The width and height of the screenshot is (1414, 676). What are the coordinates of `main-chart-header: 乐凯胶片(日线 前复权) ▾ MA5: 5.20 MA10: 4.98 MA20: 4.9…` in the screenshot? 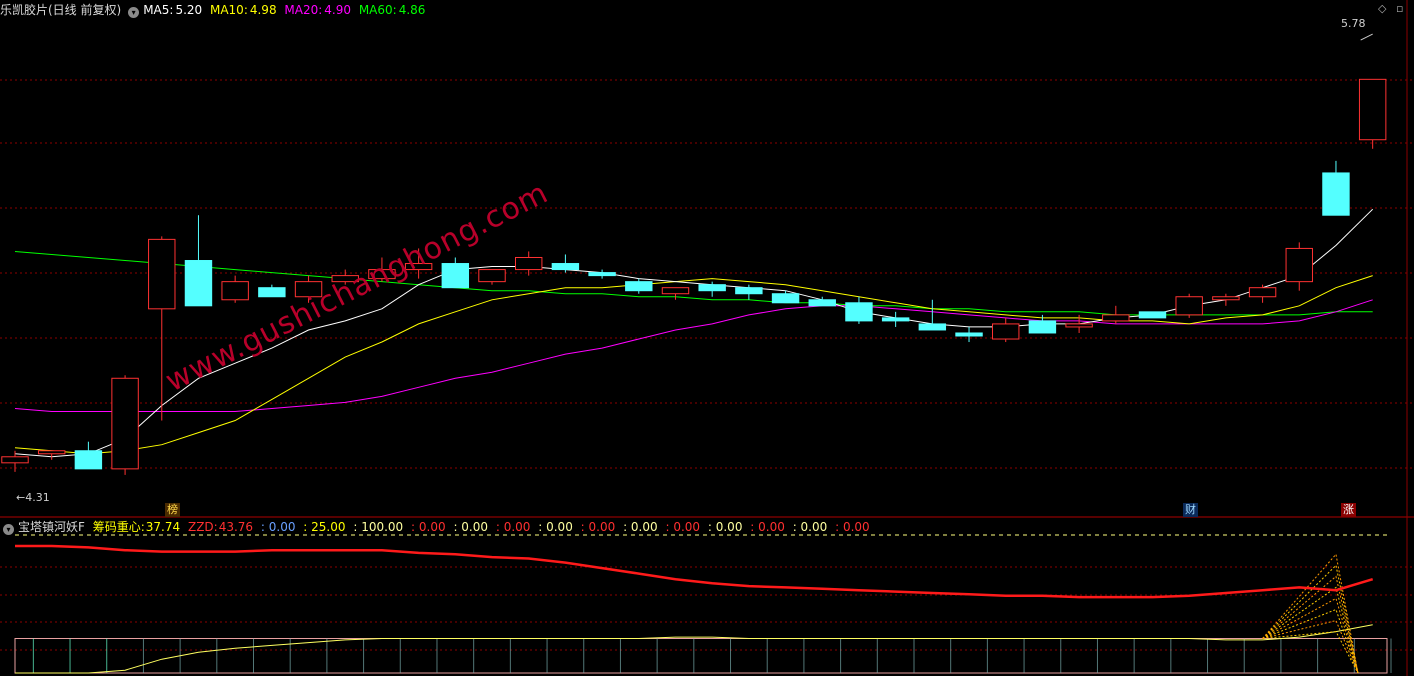 It's located at (214, 10).